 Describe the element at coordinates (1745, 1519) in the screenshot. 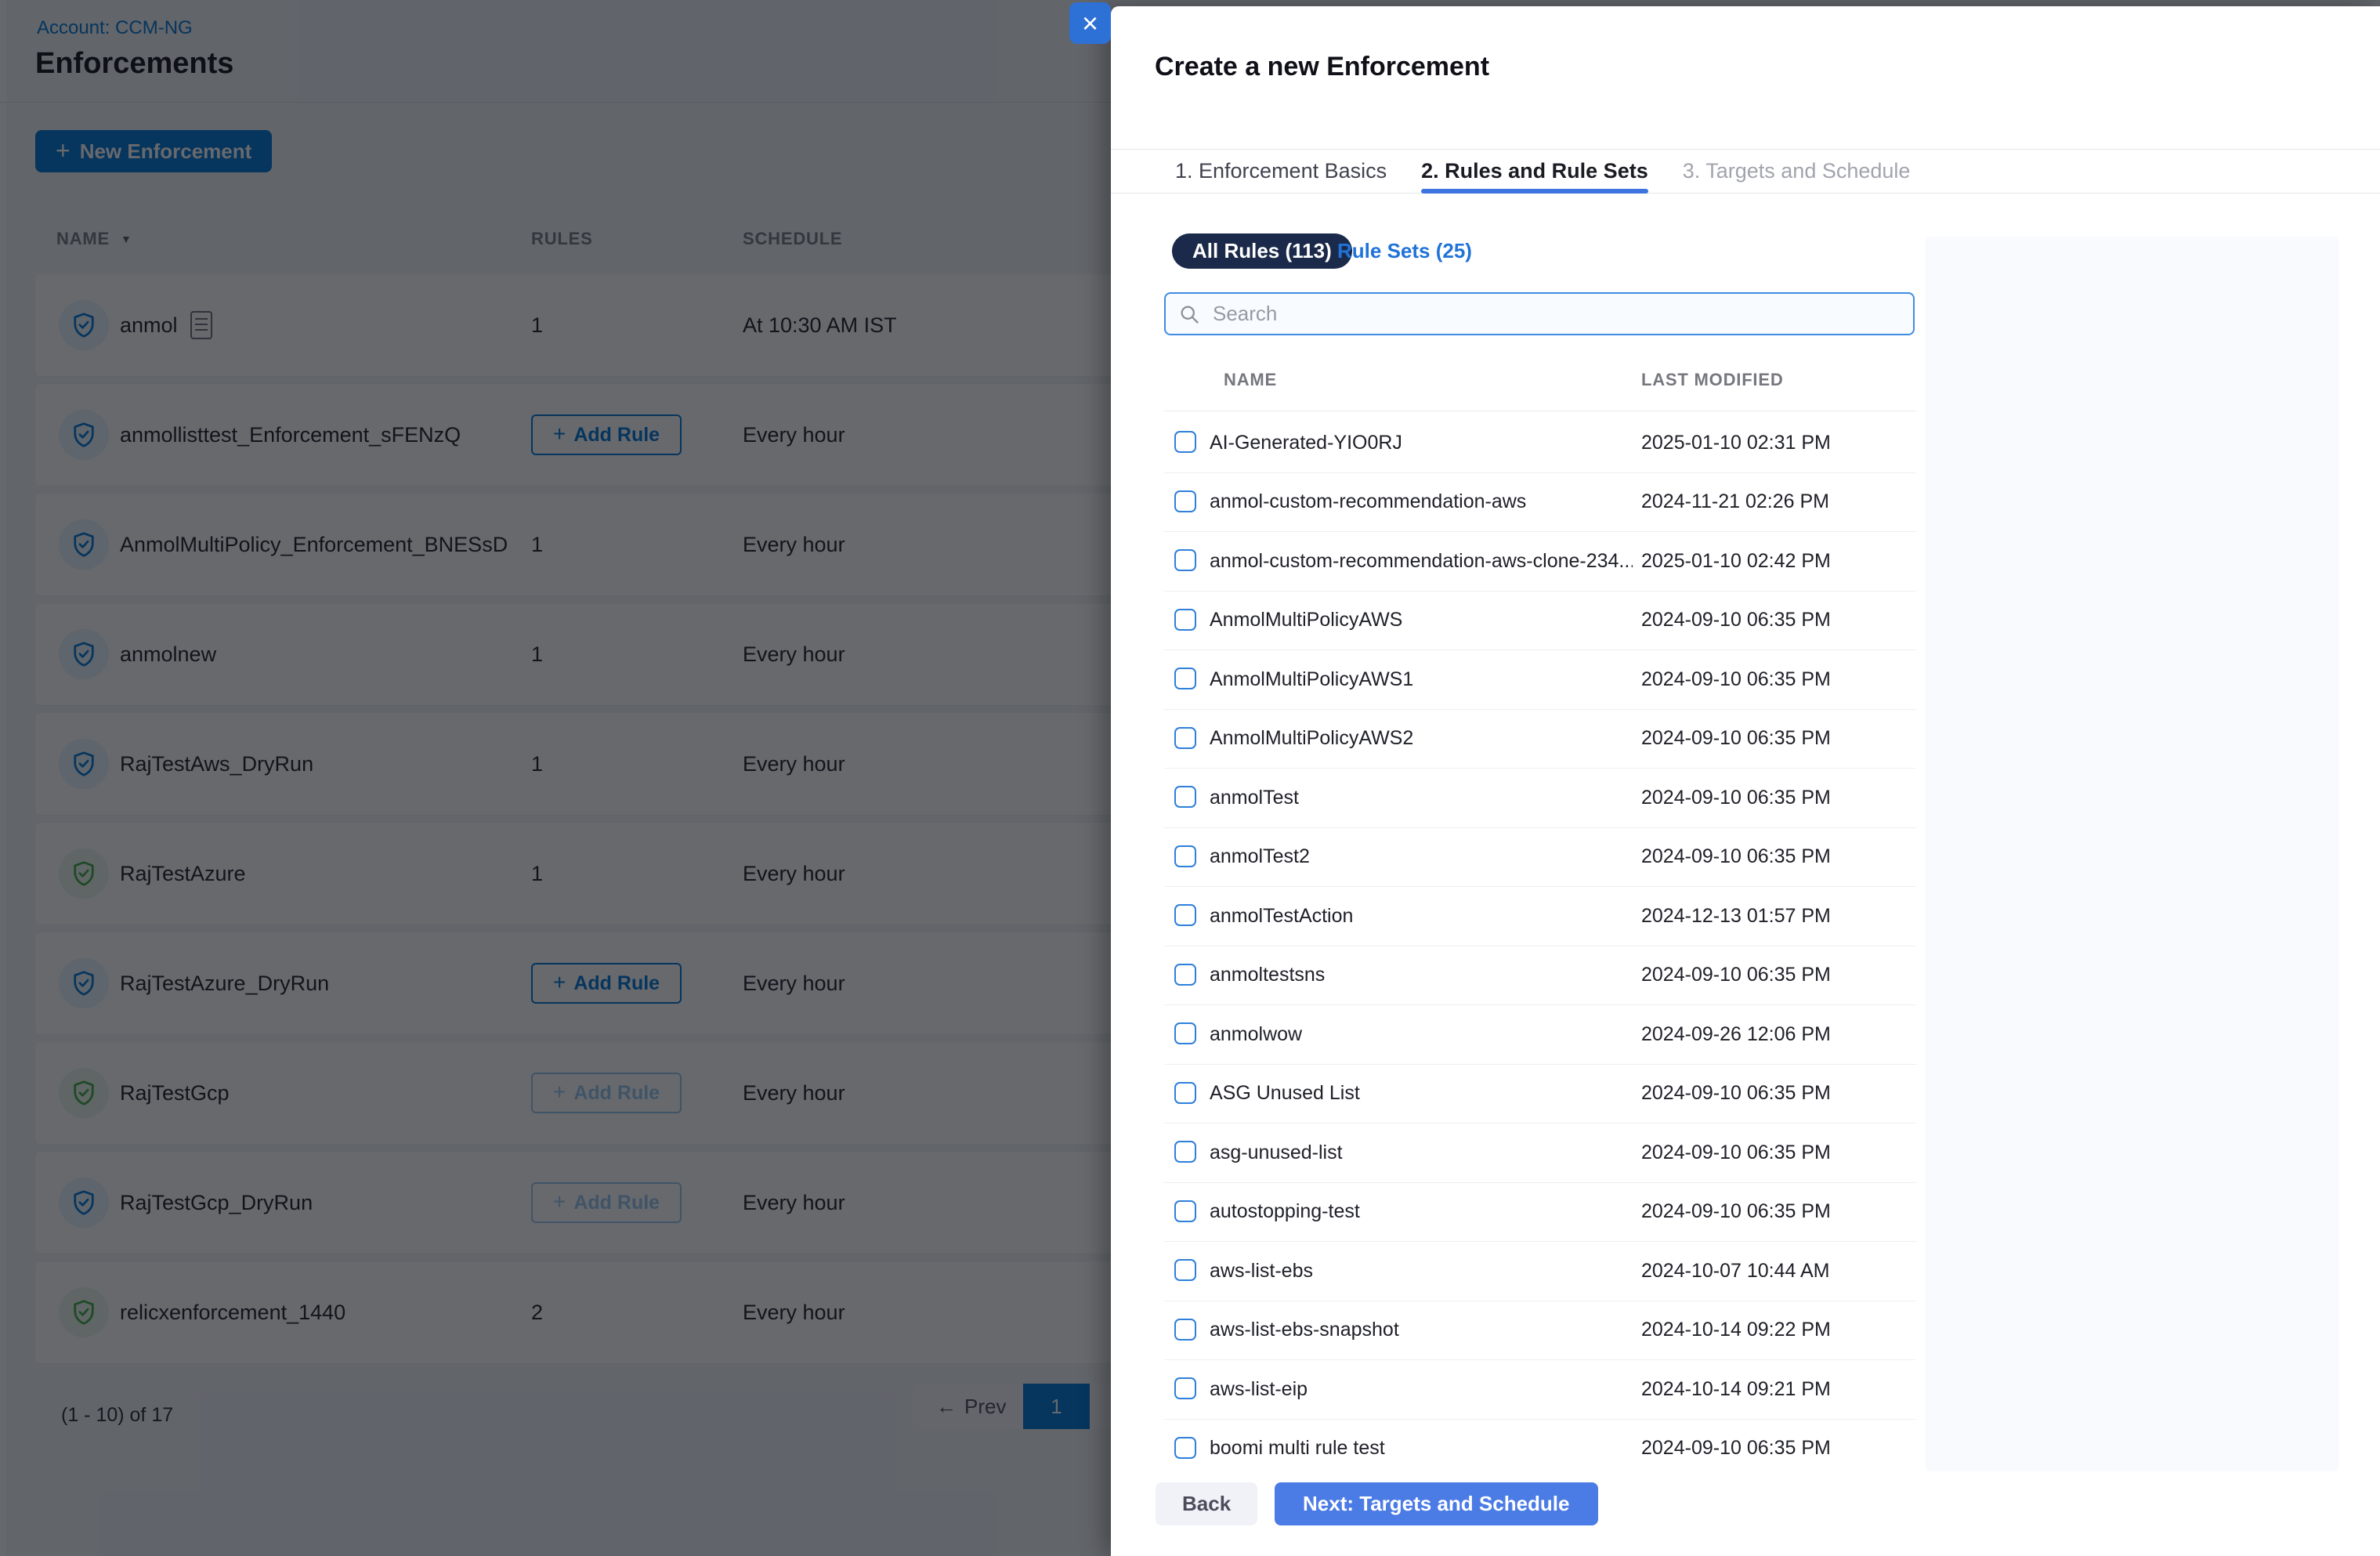

I see `drawer-footer: Back Next: Targets and Schedule` at that location.